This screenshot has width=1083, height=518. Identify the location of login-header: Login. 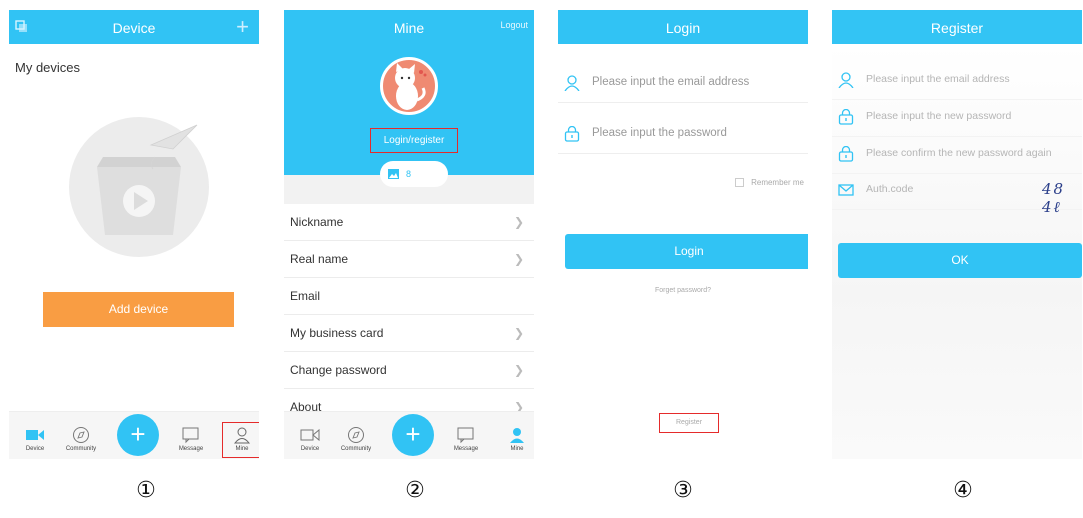
(683, 27).